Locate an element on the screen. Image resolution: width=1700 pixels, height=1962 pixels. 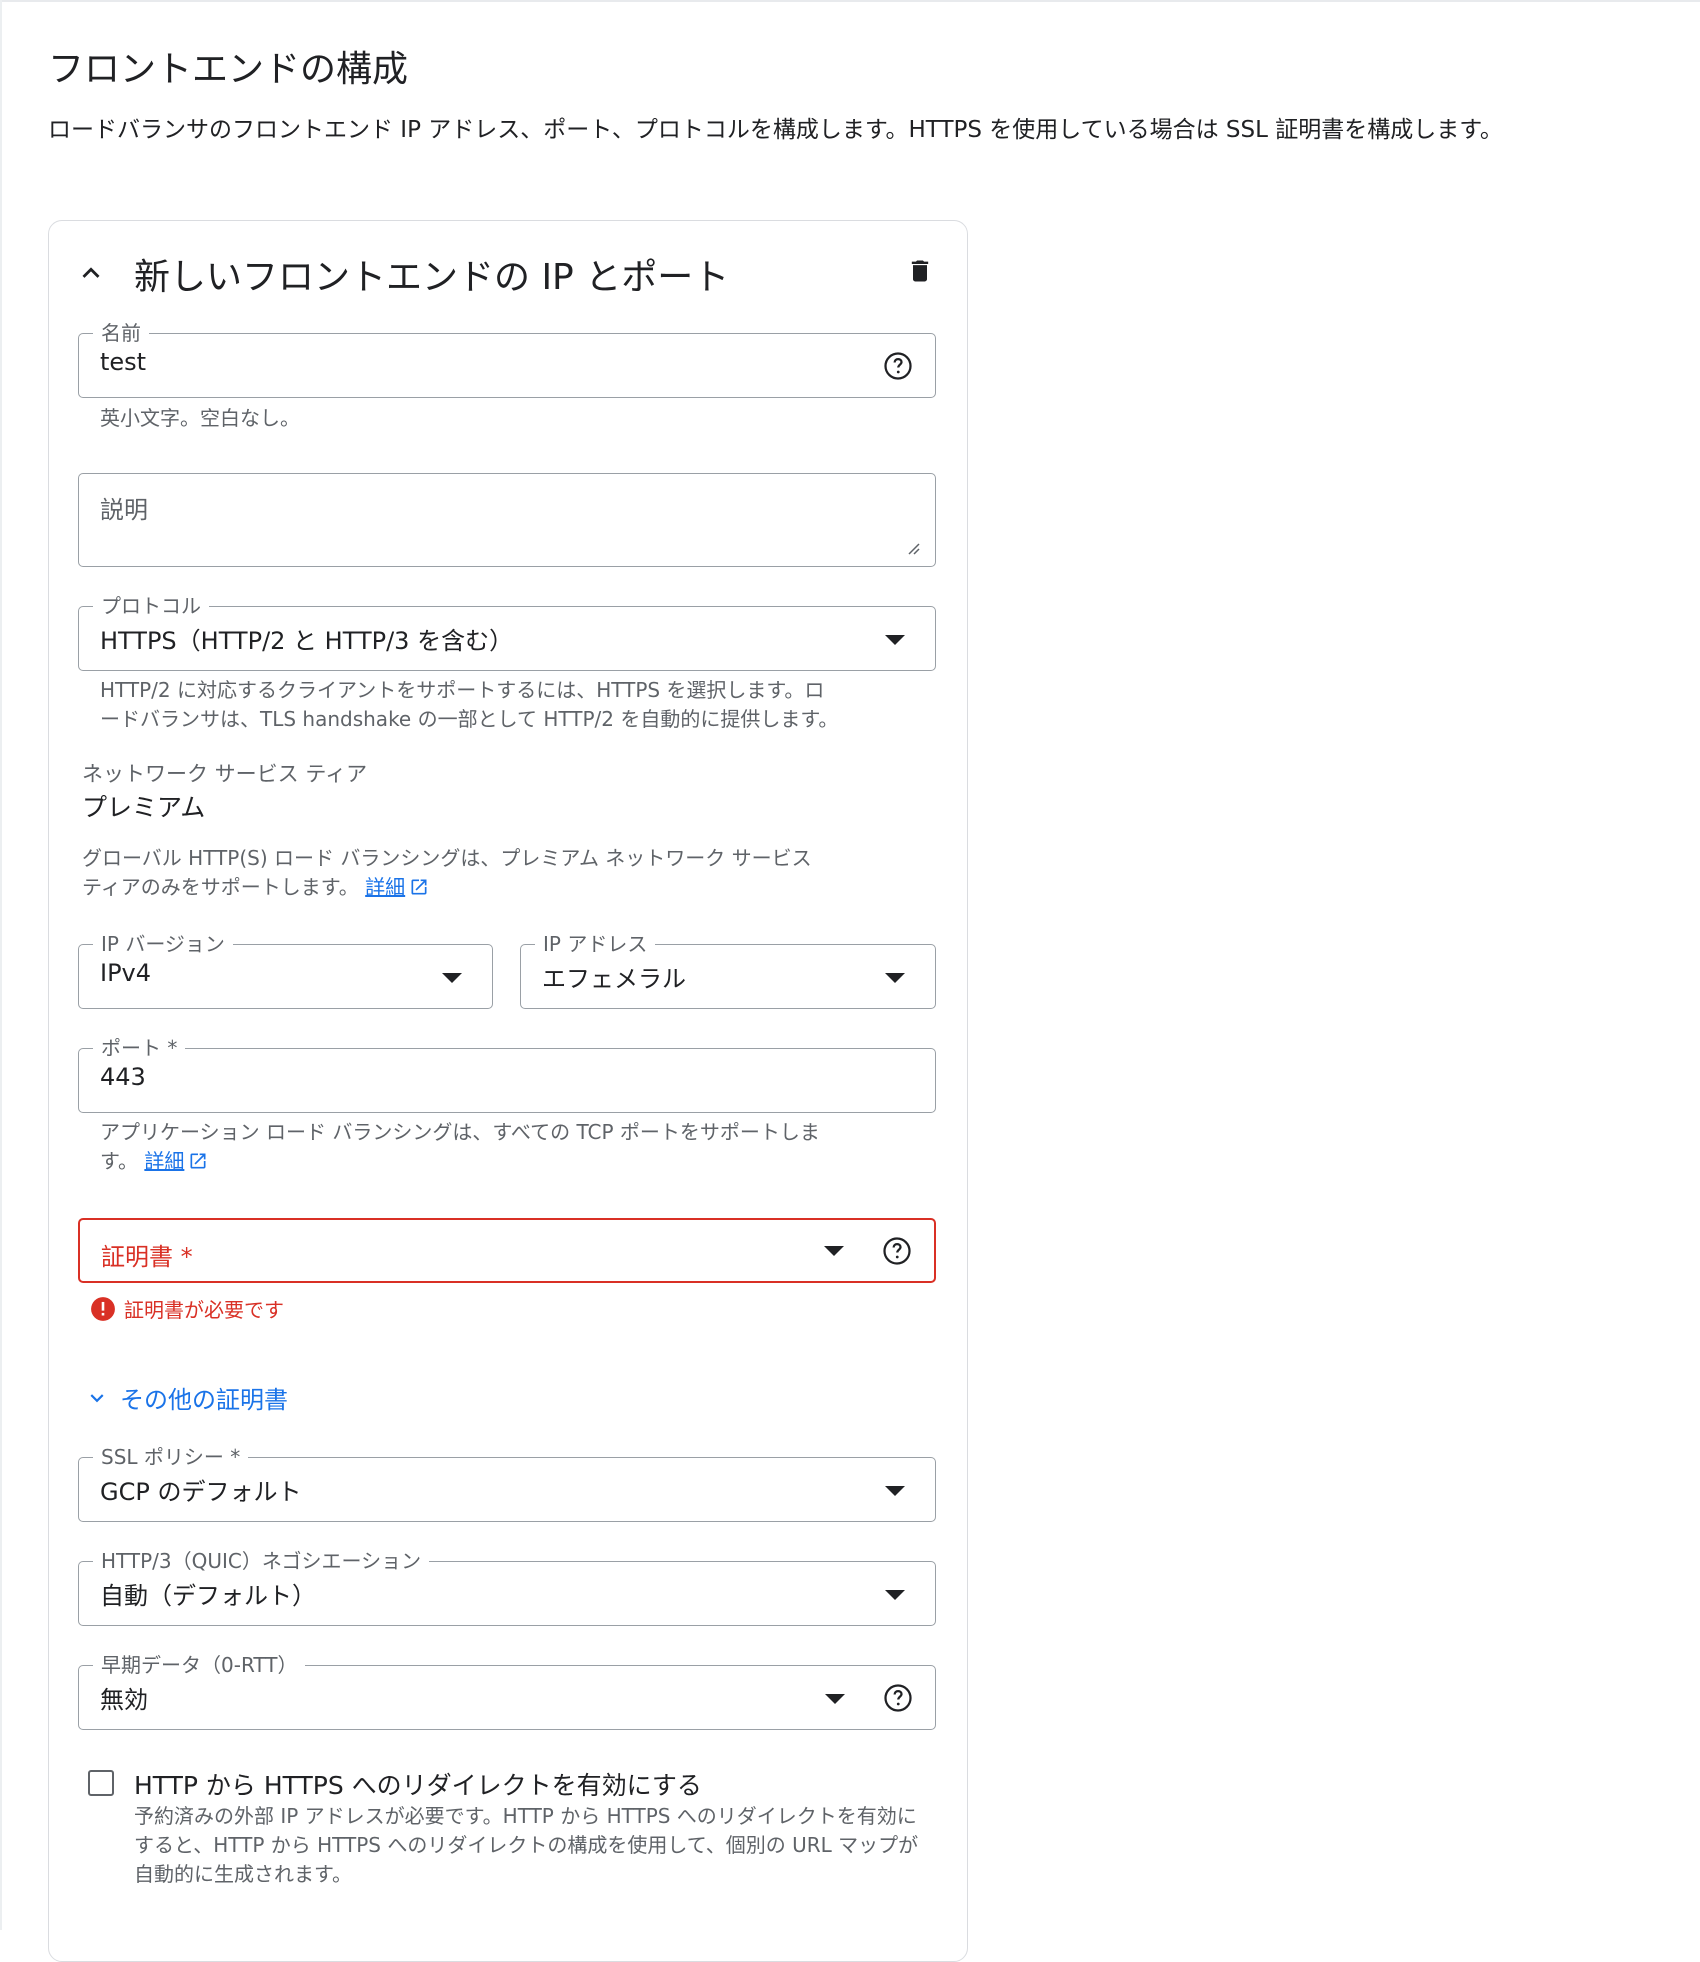
port-hint-line2-row: す。 詳細 is located at coordinates (515, 1161).